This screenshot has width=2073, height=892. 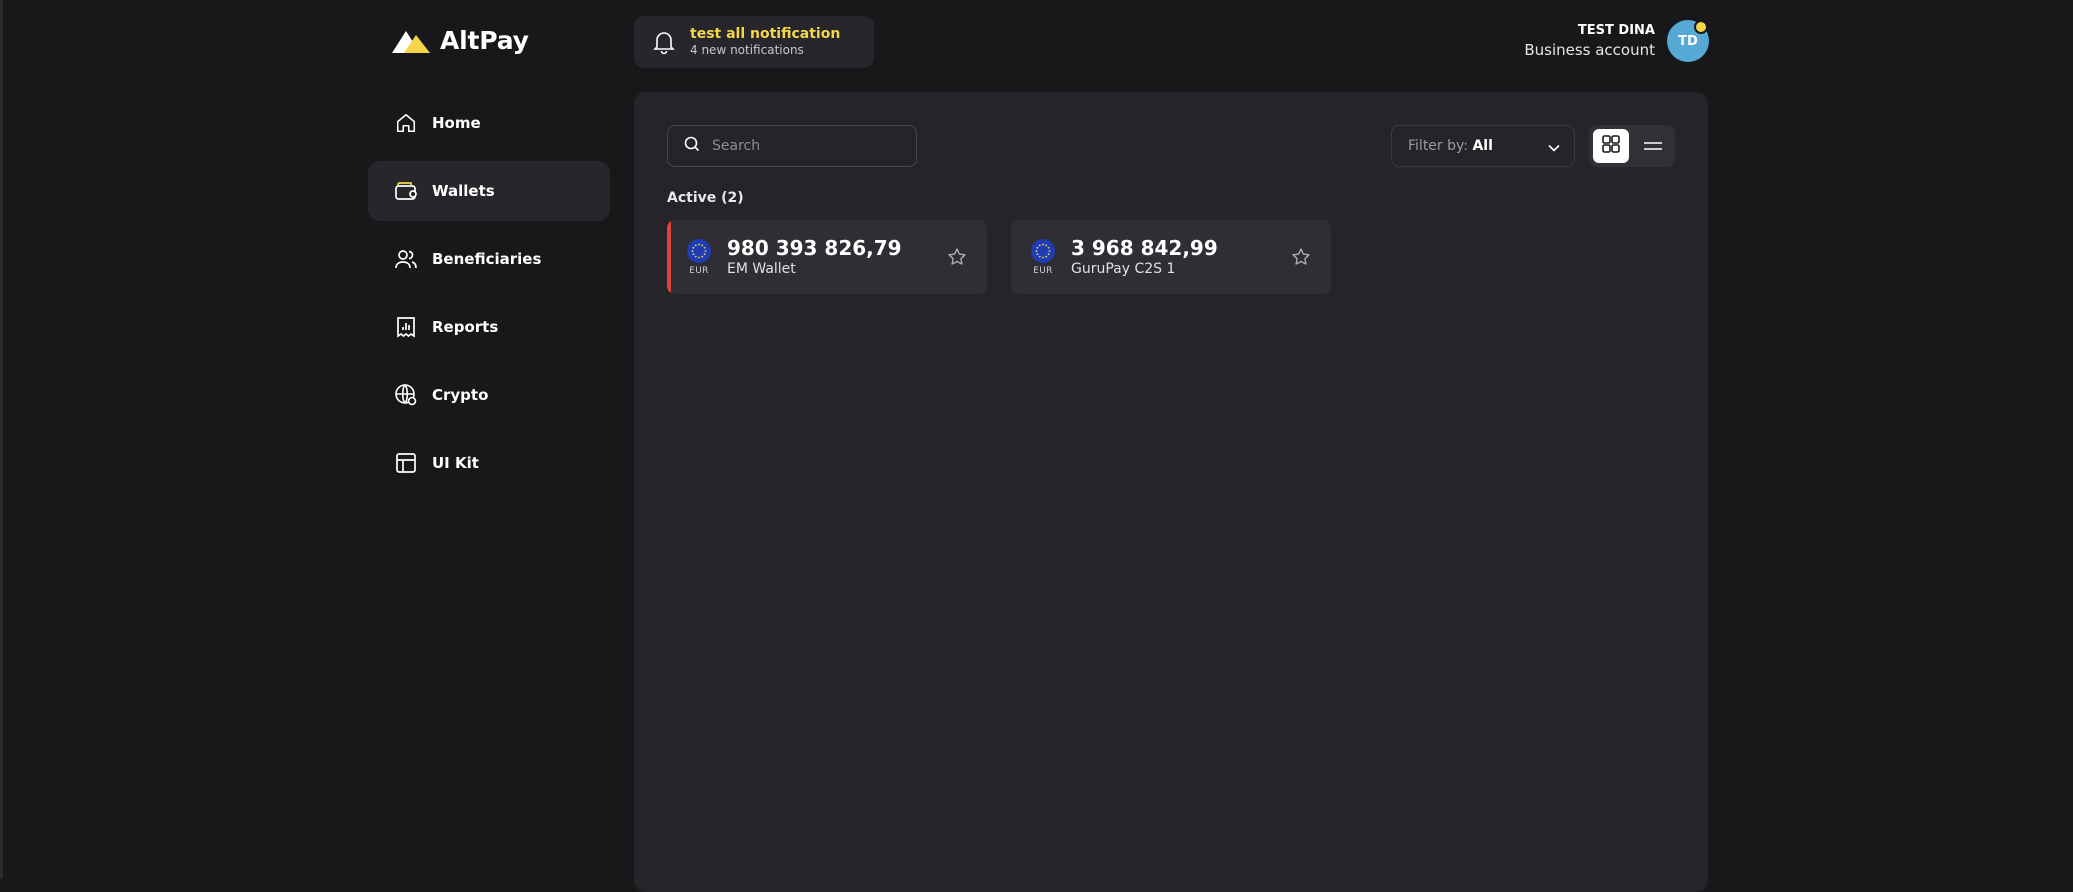 What do you see at coordinates (1554, 146) in the screenshot?
I see `chevron-down-icon` at bounding box center [1554, 146].